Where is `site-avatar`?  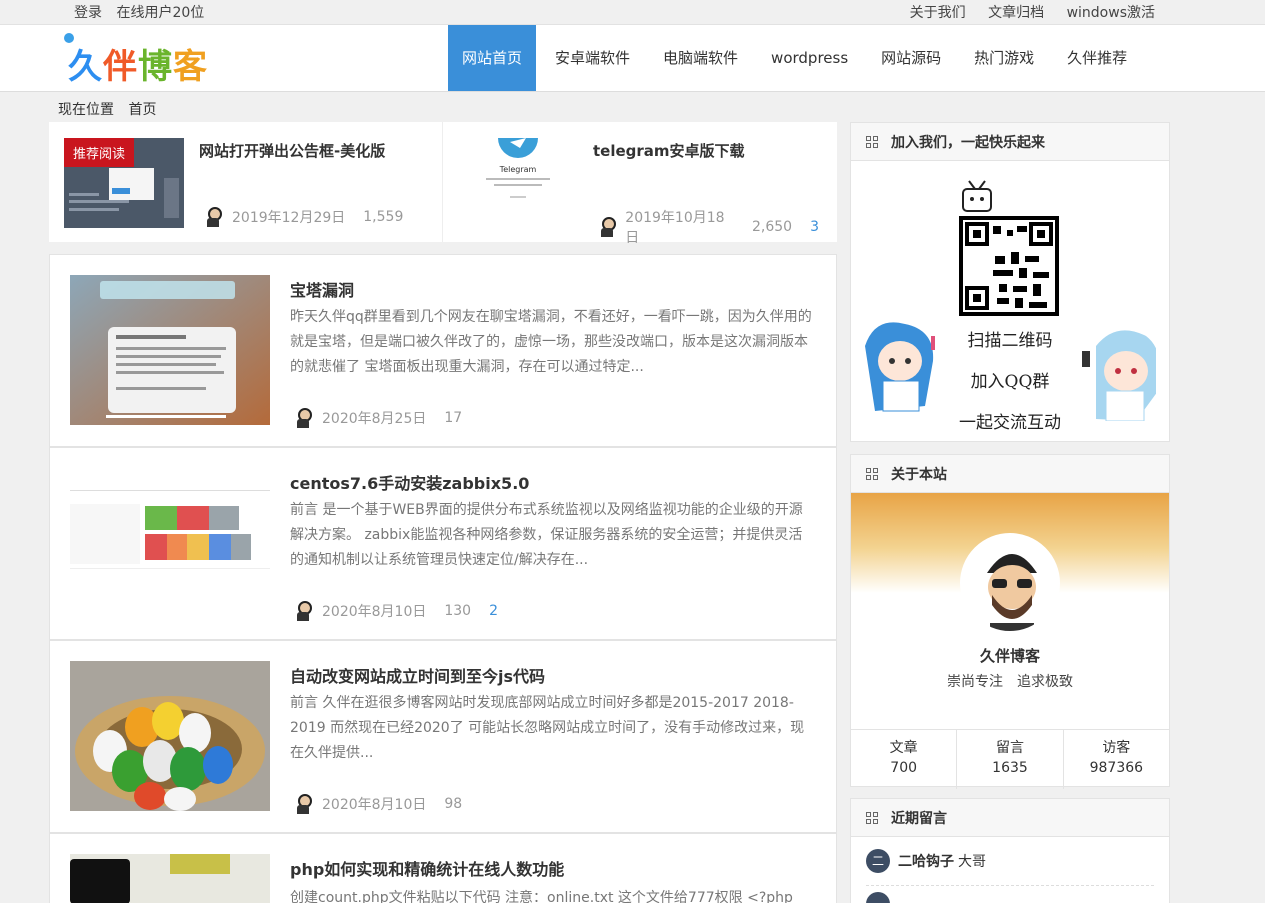
site-avatar is located at coordinates (1010, 583).